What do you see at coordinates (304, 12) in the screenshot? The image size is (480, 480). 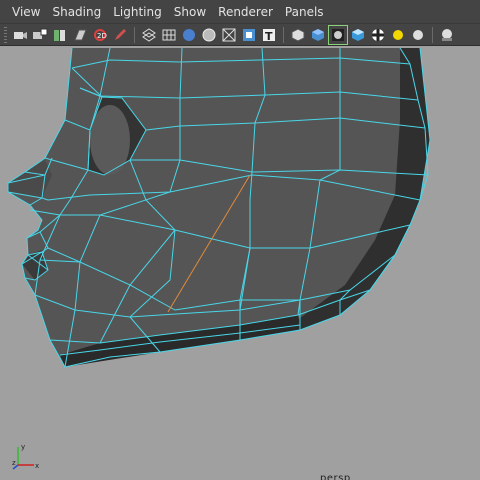 I see `menu-panels: Panels` at bounding box center [304, 12].